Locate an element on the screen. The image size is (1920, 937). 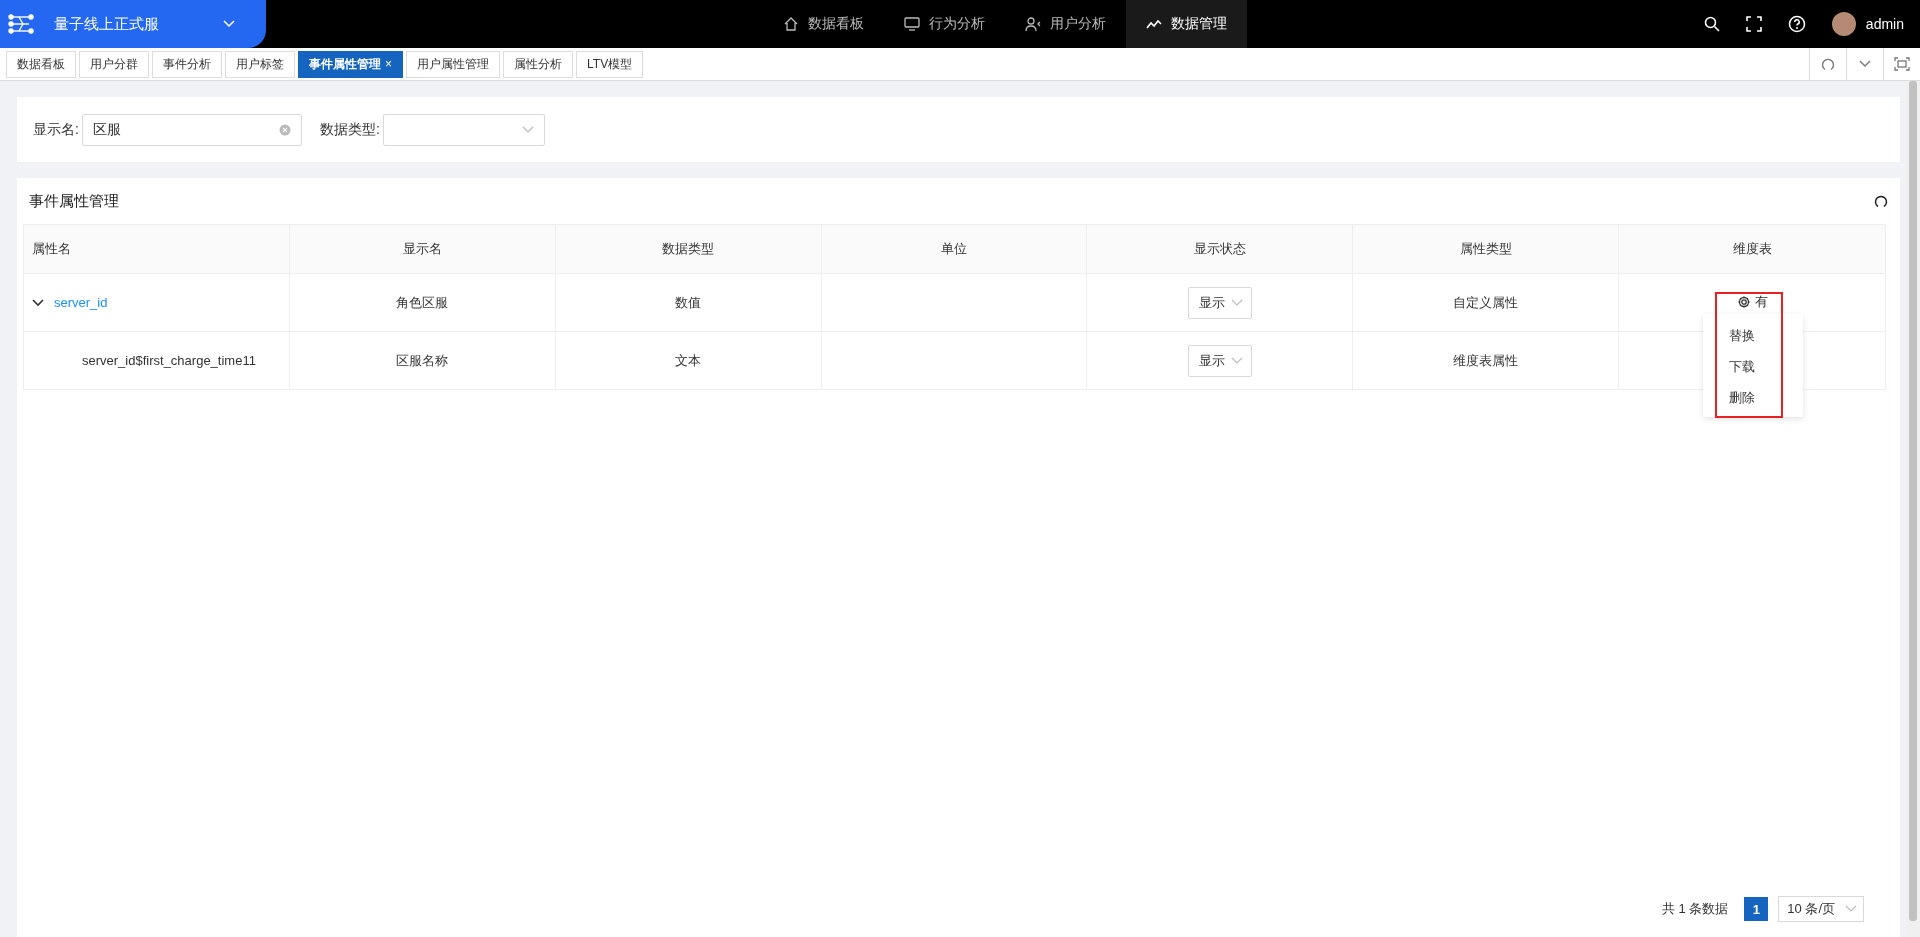
table-cell: server_id$first_charge_time11 is located at coordinates (157, 360).